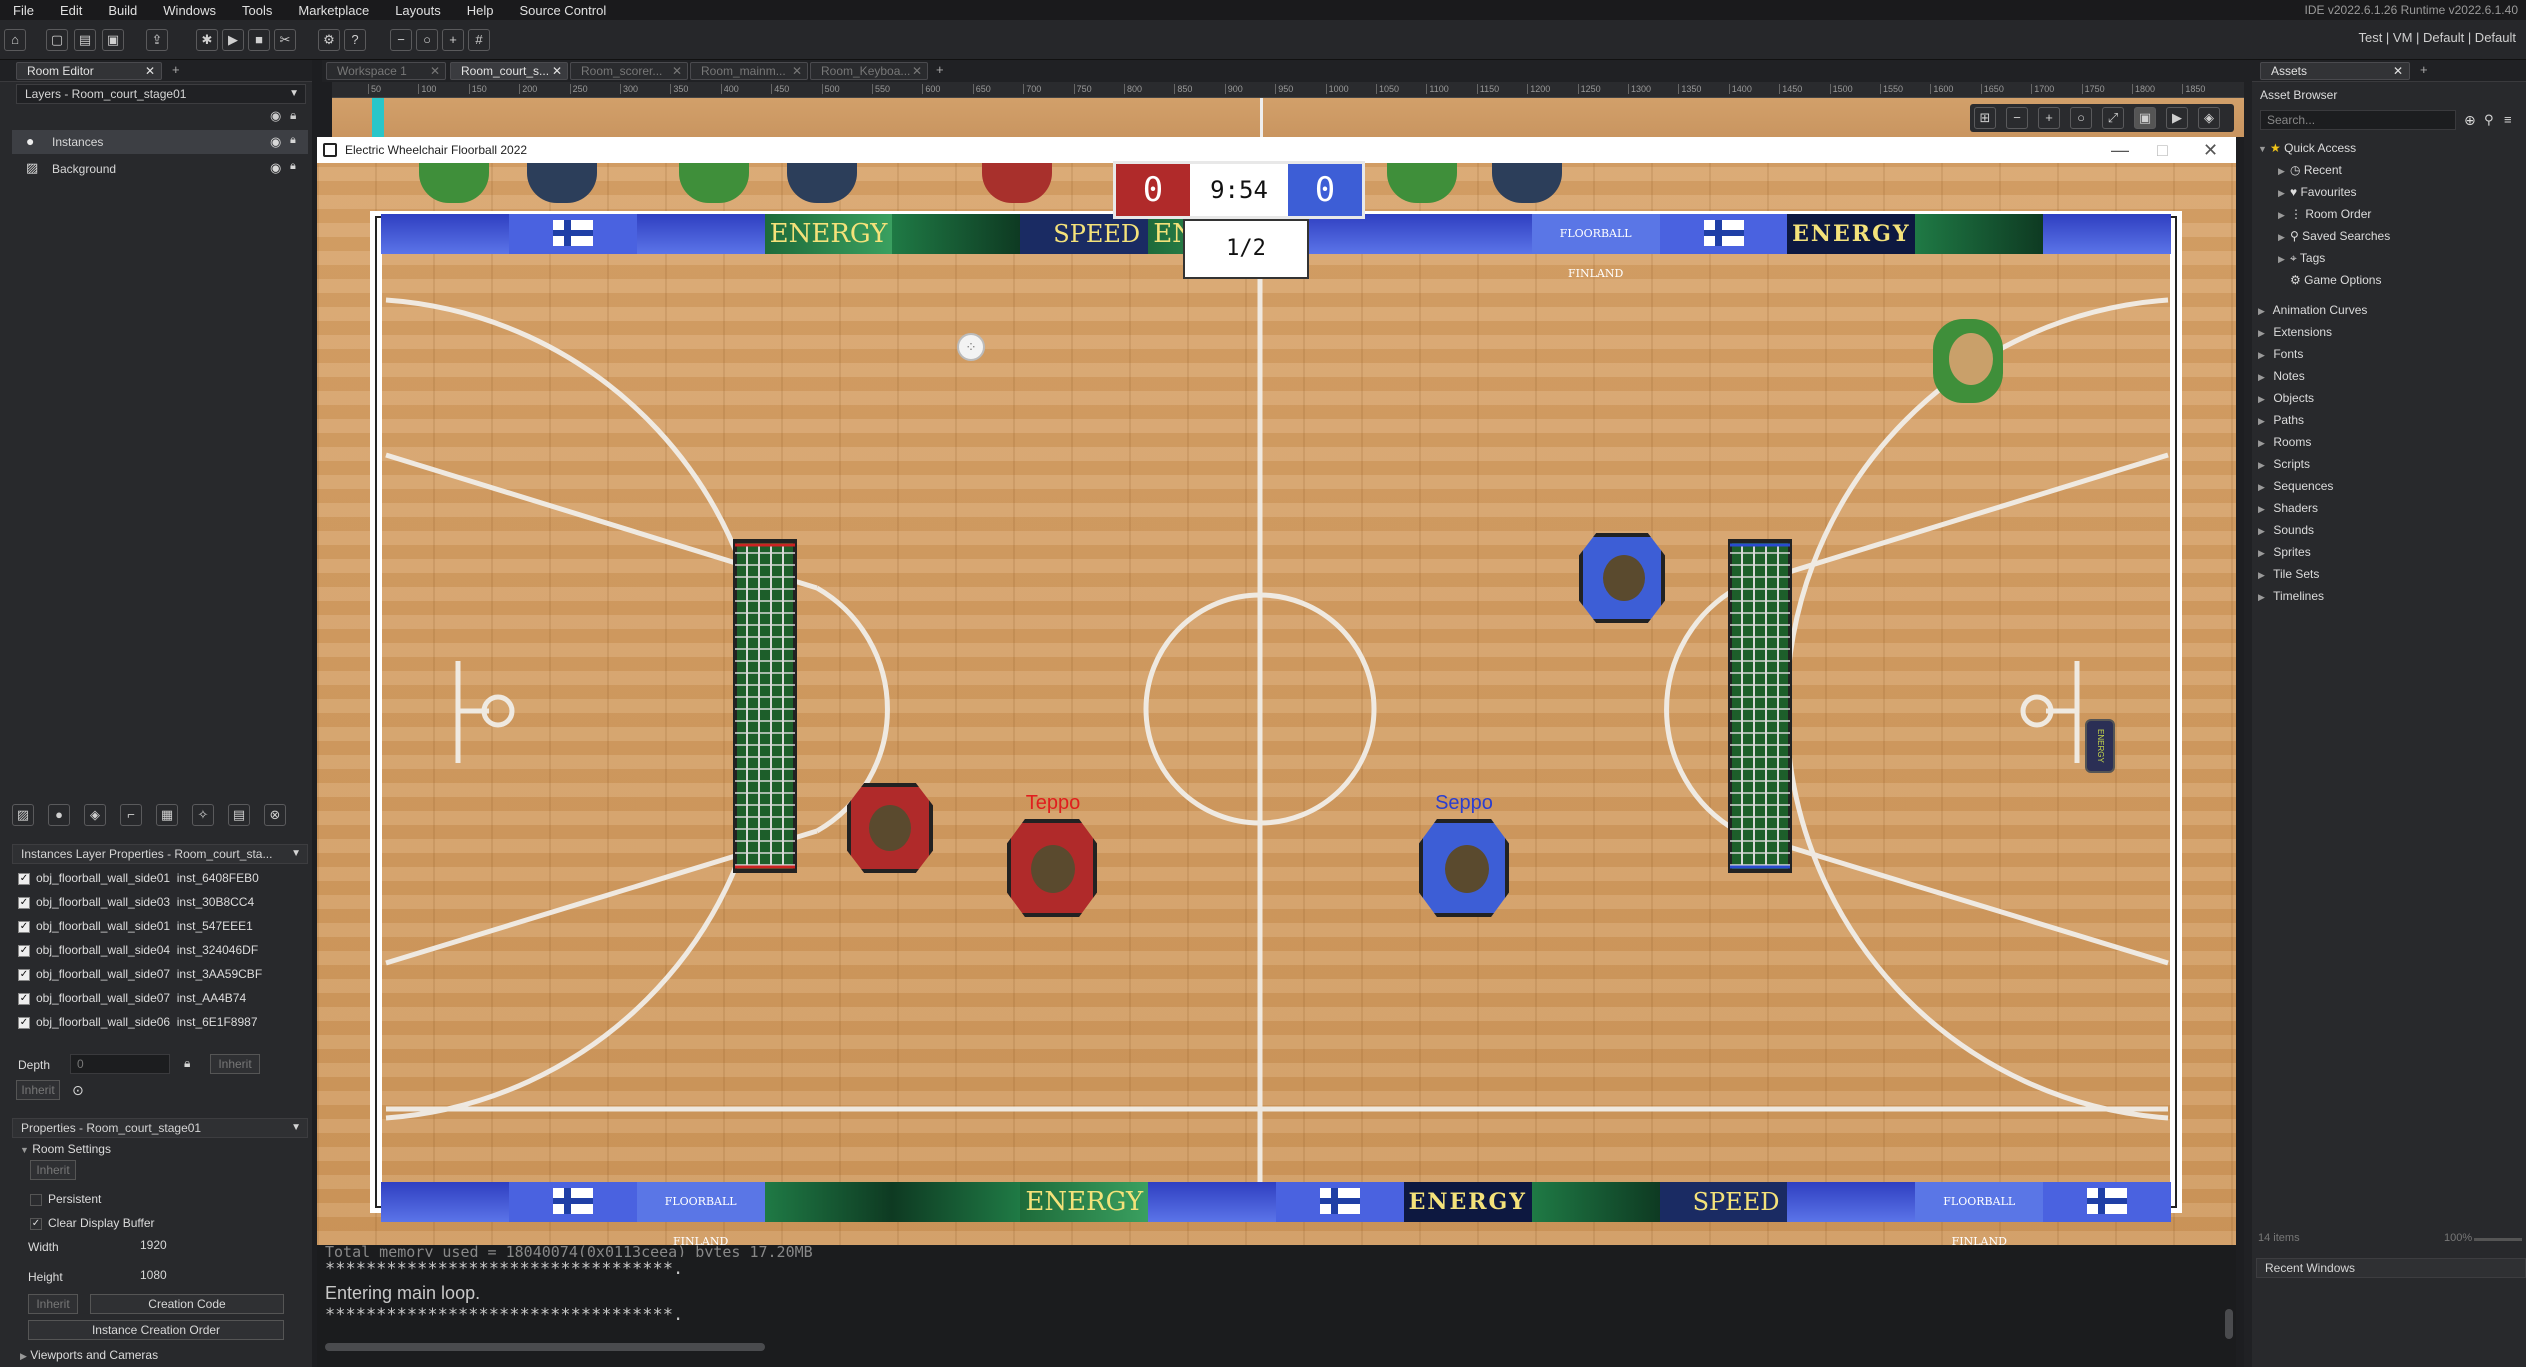 The height and width of the screenshot is (1367, 2526). What do you see at coordinates (239, 815) in the screenshot?
I see `add-folder-icon: ▤` at bounding box center [239, 815].